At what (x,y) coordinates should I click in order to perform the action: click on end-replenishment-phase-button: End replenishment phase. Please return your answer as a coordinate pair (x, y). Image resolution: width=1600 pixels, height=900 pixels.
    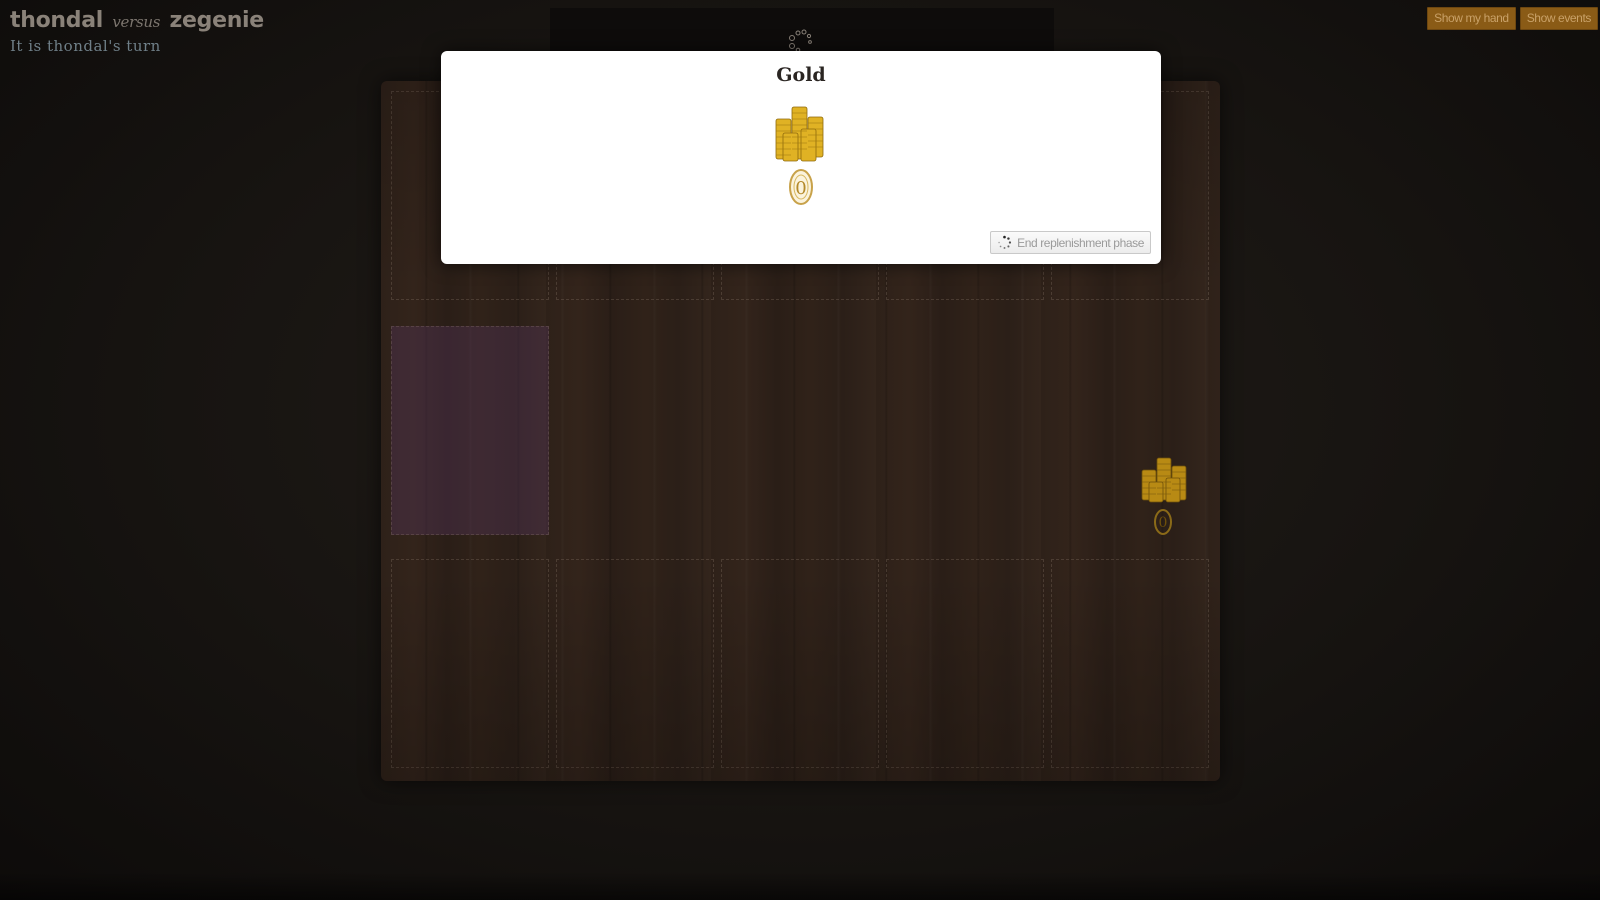
    Looking at the image, I should click on (1070, 242).